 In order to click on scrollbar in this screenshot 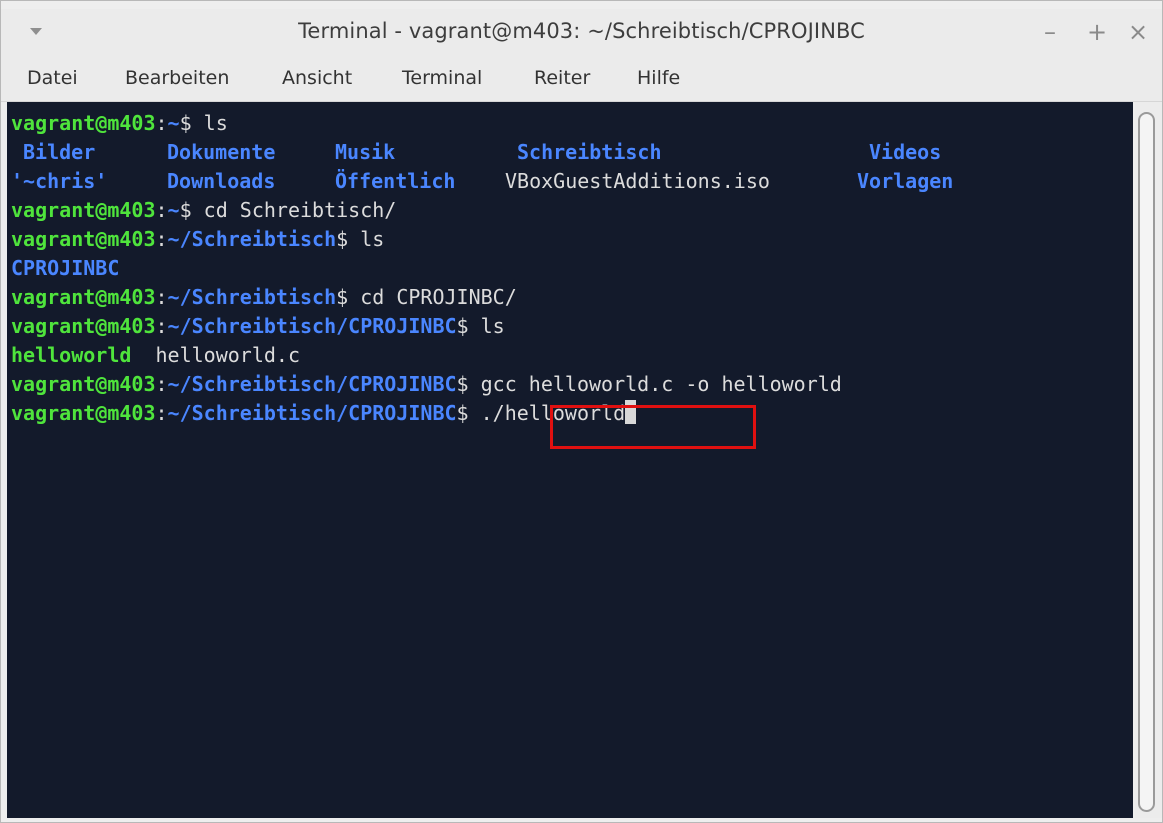, I will do `click(1148, 460)`.